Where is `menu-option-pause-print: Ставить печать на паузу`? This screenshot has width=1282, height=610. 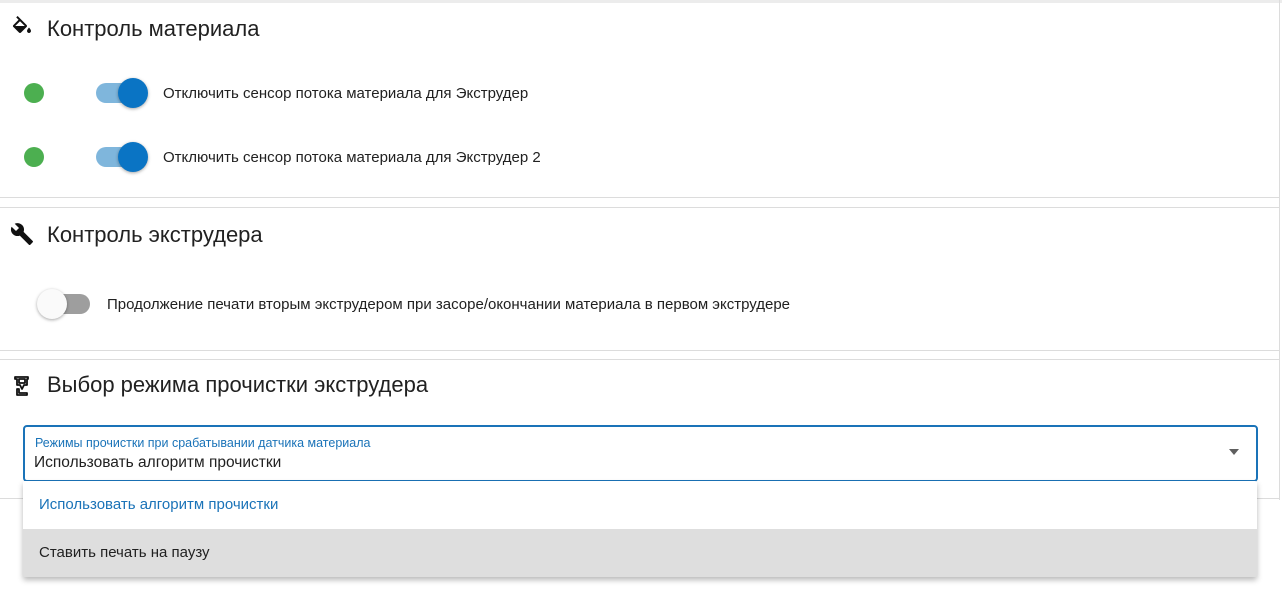 menu-option-pause-print: Ставить печать на паузу is located at coordinates (640, 553).